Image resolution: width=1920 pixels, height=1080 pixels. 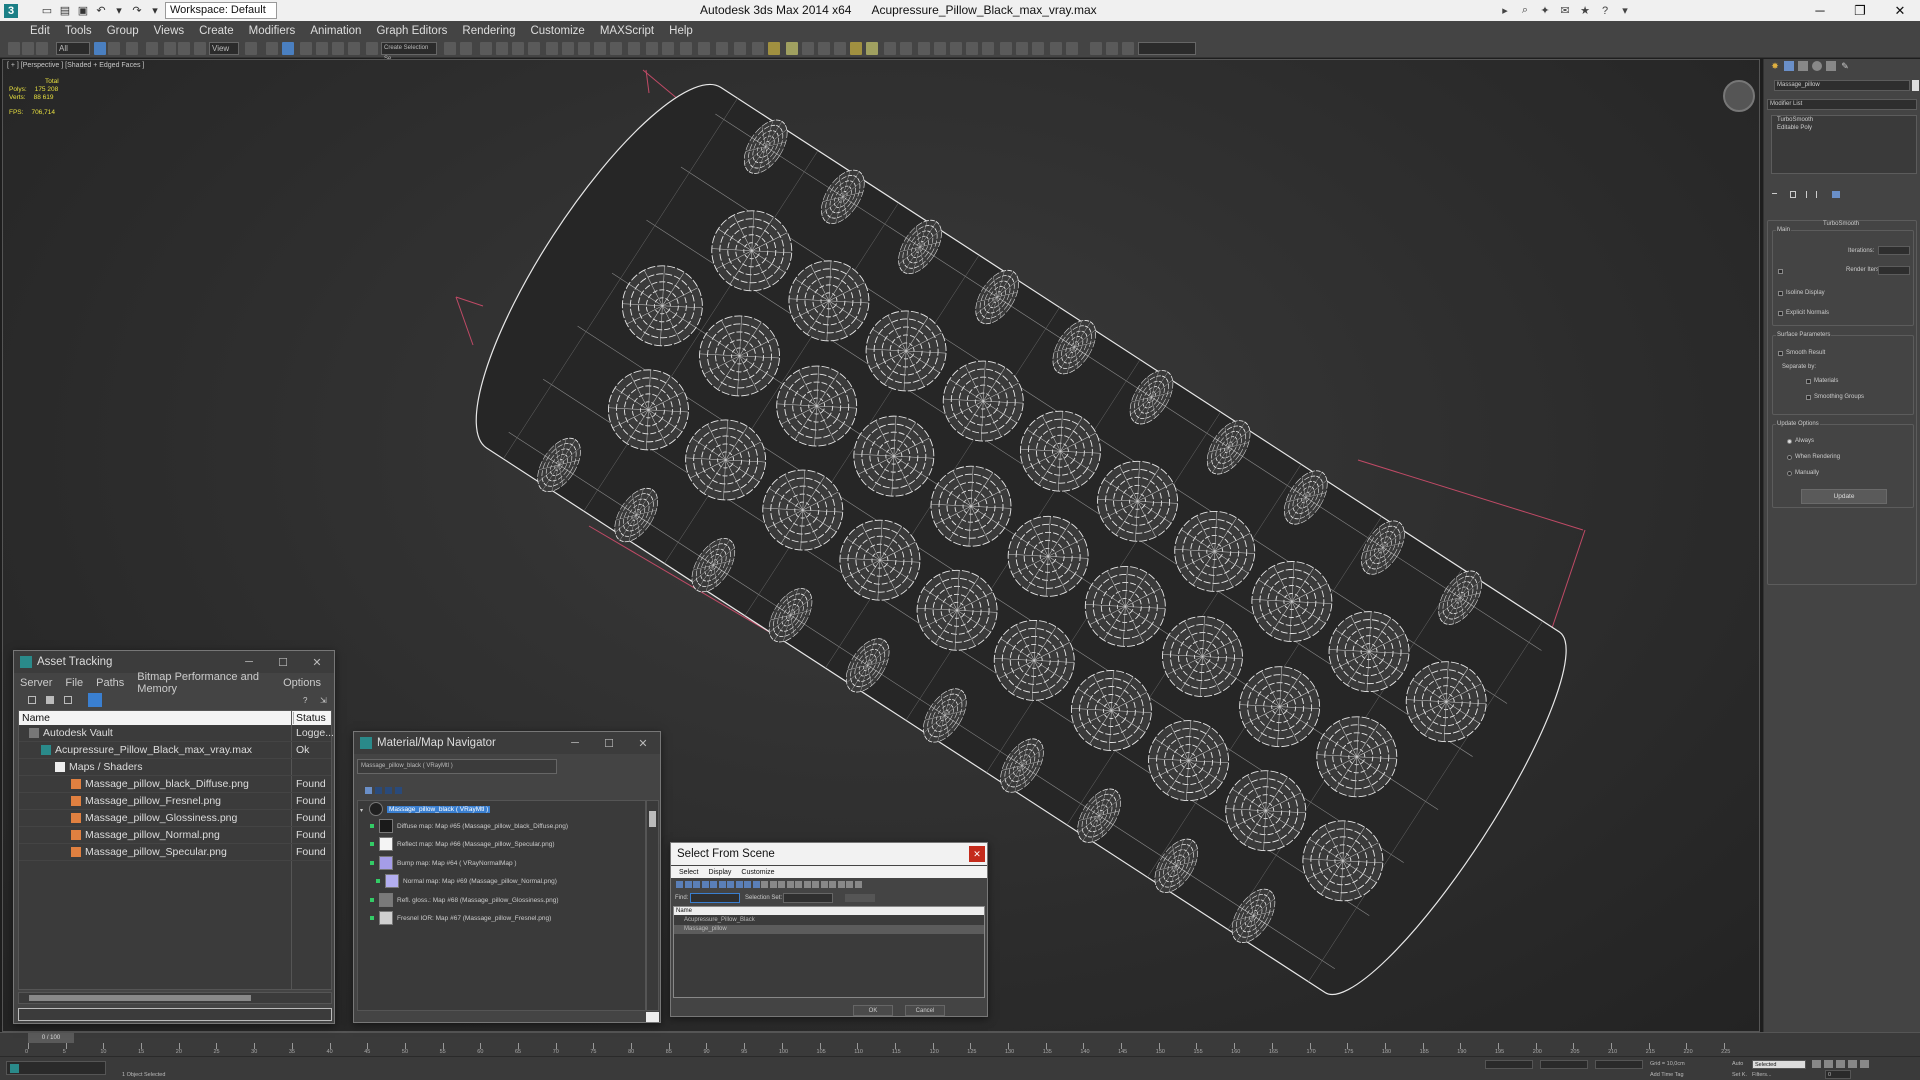 I want to click on menu-group: Group, so click(x=123, y=31).